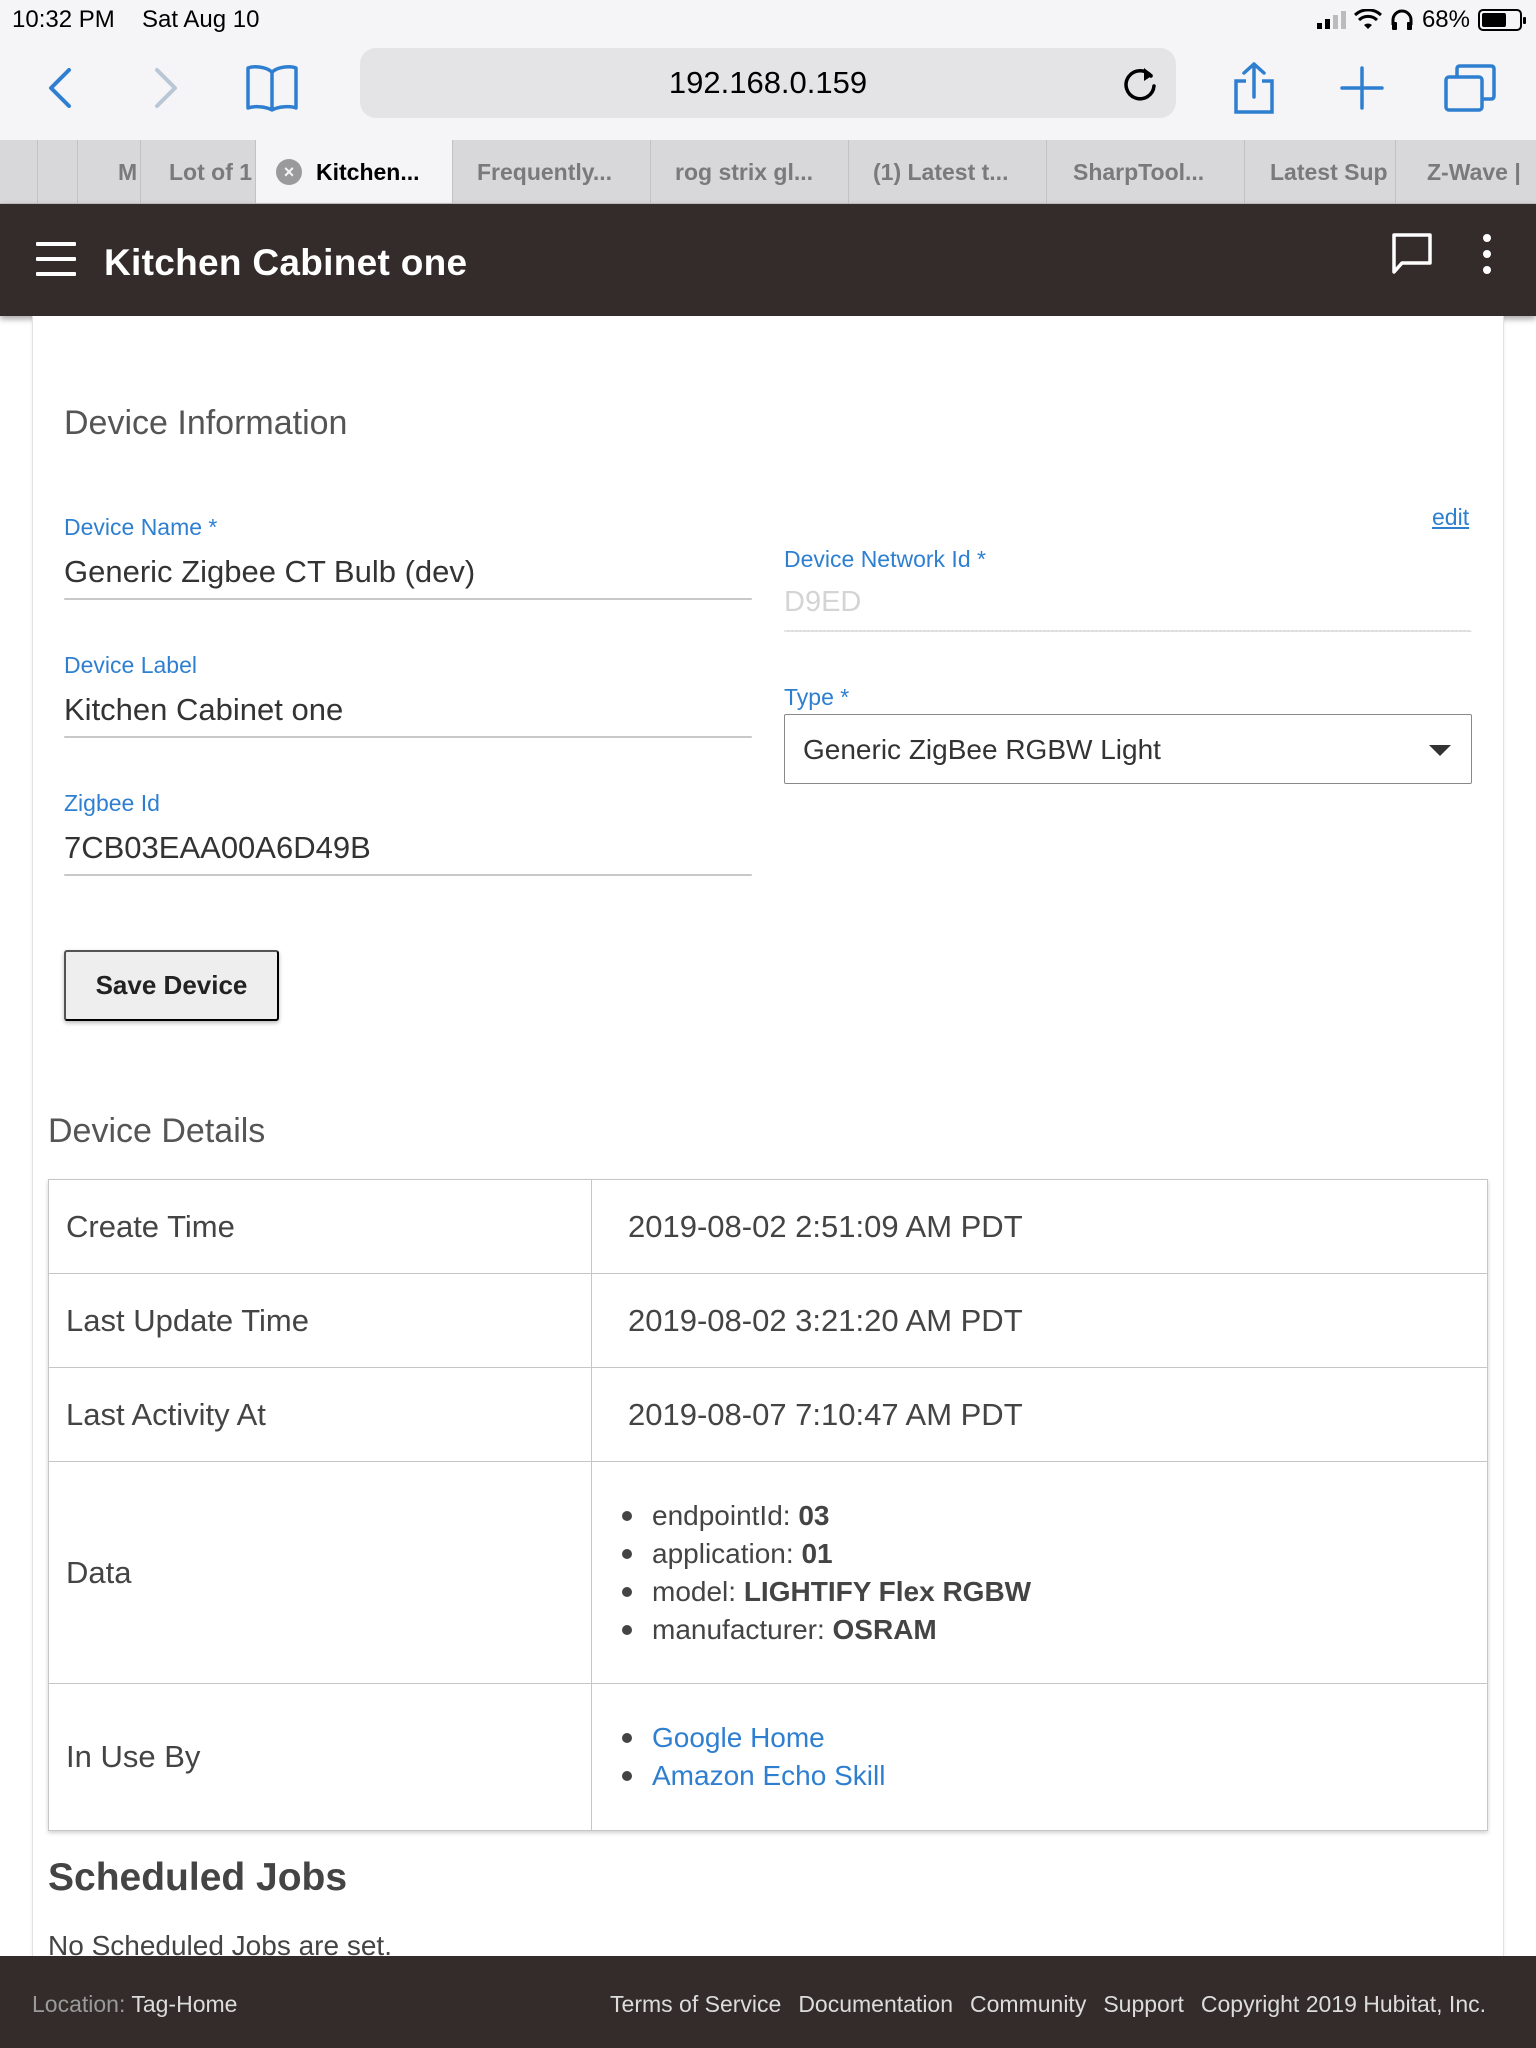 This screenshot has width=1536, height=2048. Describe the element at coordinates (112, 803) in the screenshot. I see `zigbee-id-label: Zigbee Id` at that location.